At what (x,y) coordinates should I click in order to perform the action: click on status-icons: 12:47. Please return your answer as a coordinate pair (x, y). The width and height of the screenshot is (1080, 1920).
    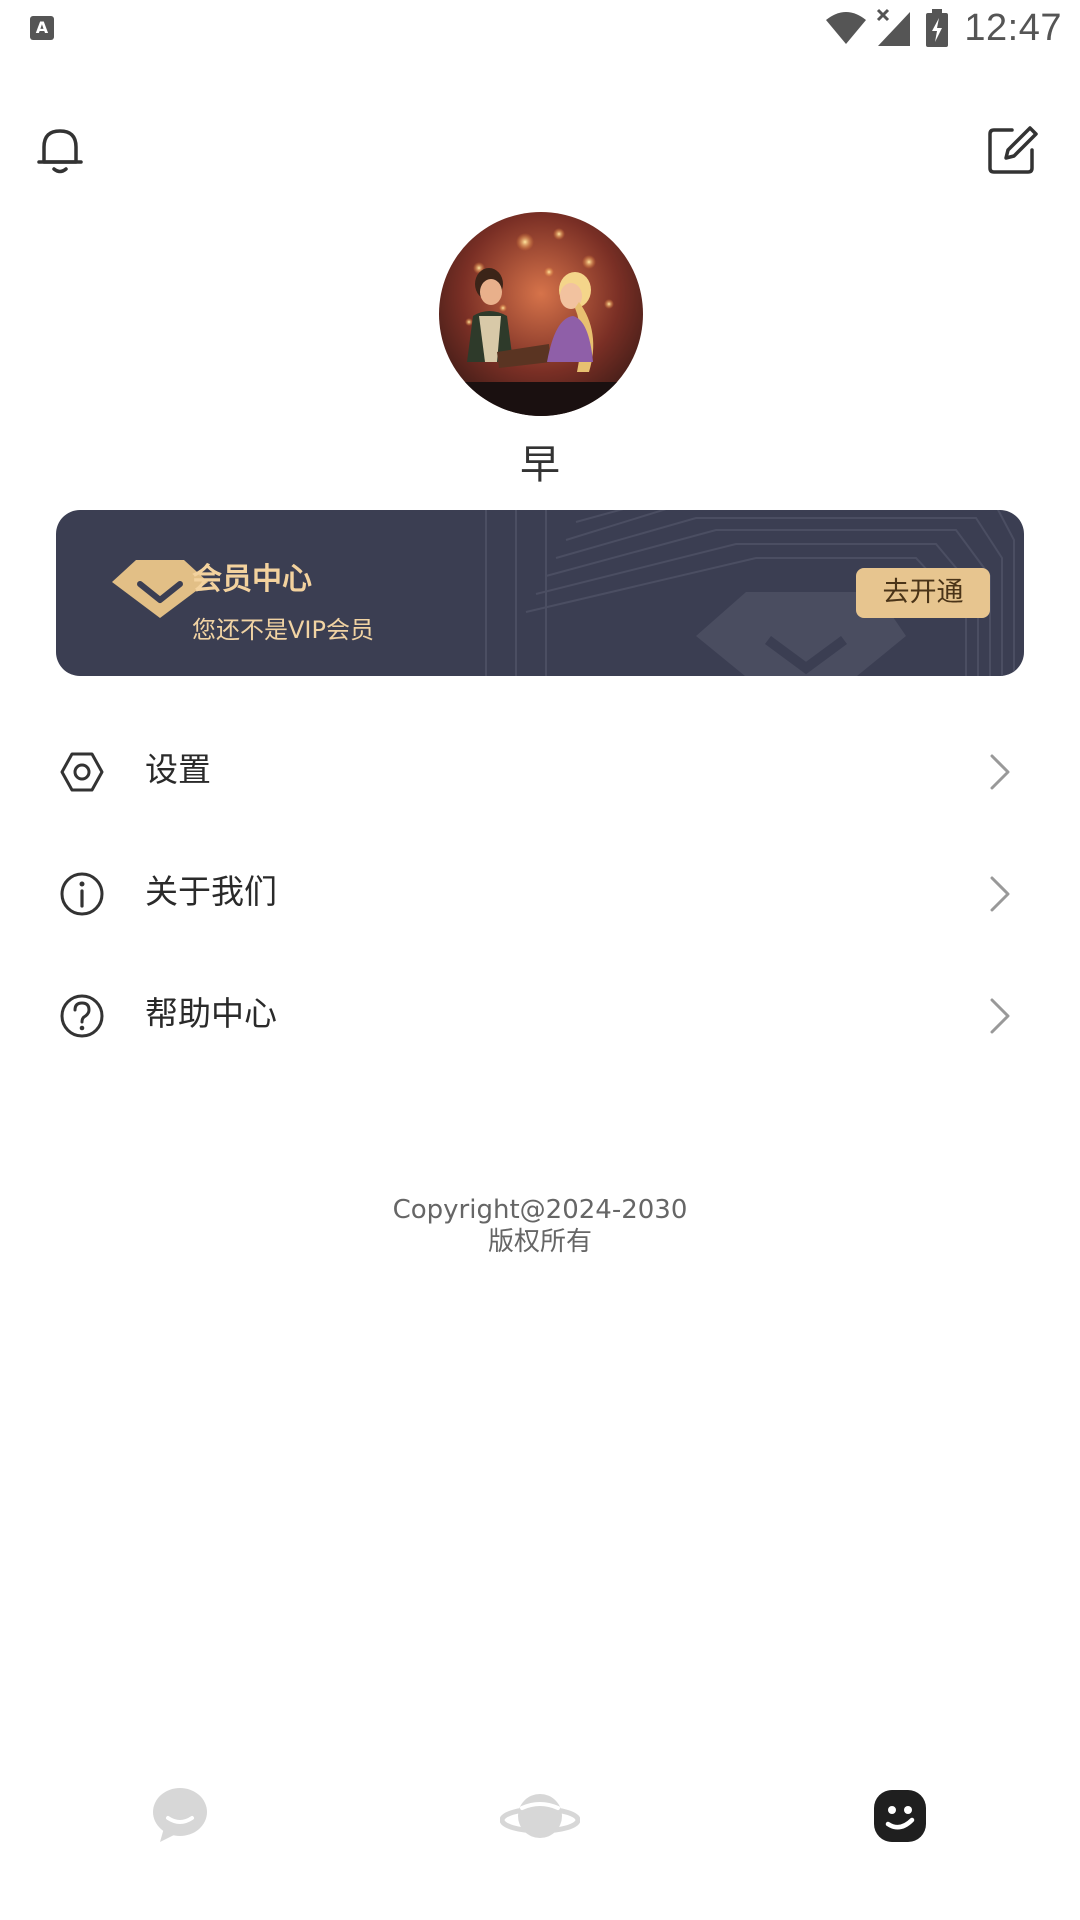
    Looking at the image, I should click on (943, 28).